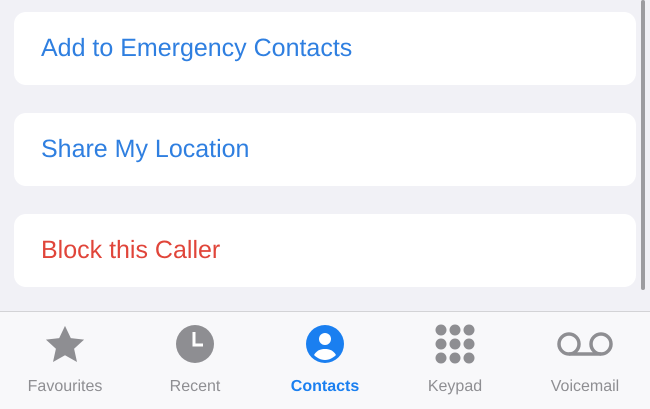  Describe the element at coordinates (455, 344) in the screenshot. I see `keypad-icon` at that location.